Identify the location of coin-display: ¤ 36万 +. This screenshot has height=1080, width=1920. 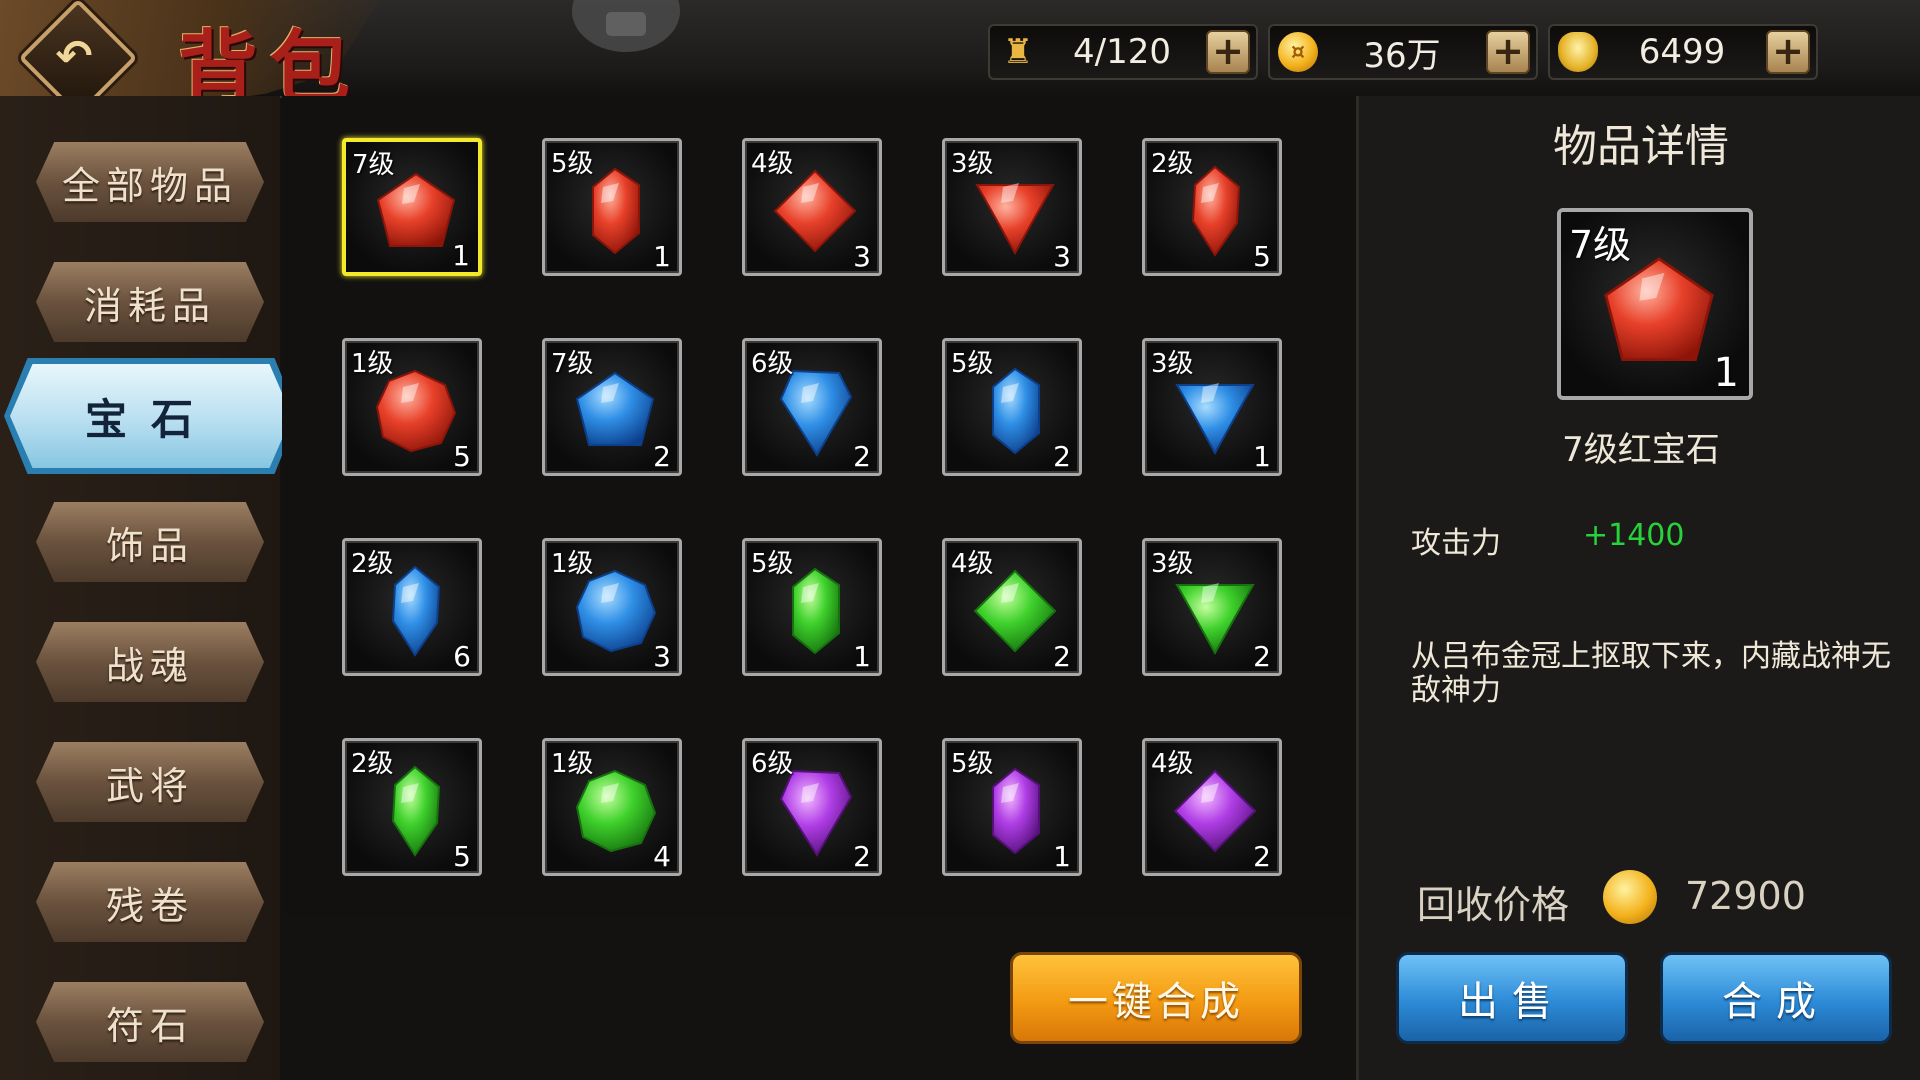
(1403, 52).